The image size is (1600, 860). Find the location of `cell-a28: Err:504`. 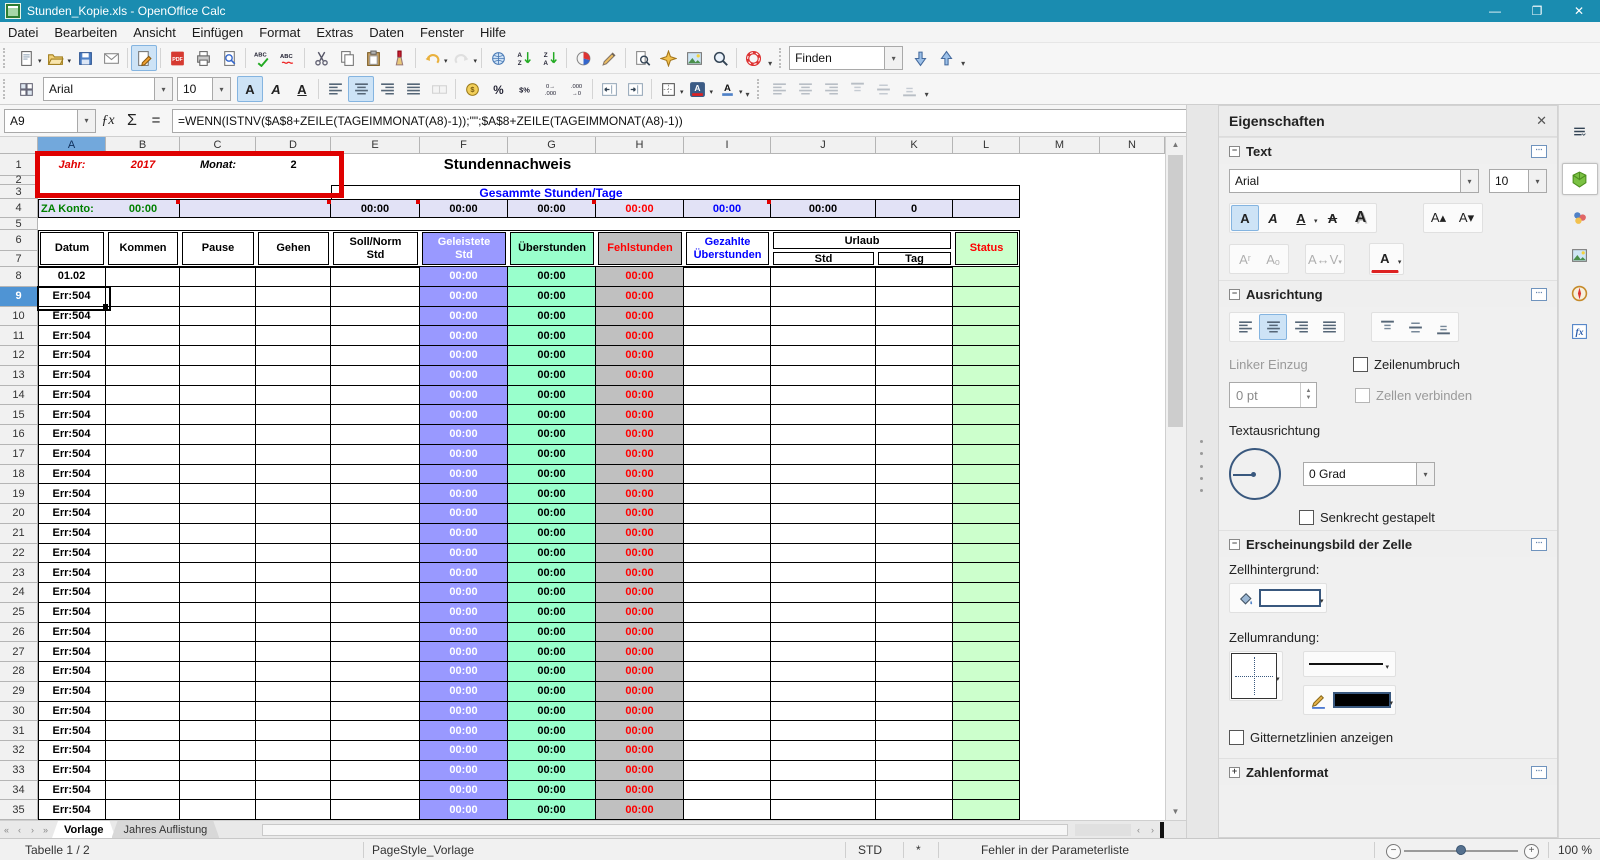

cell-a28: Err:504 is located at coordinates (72, 672).